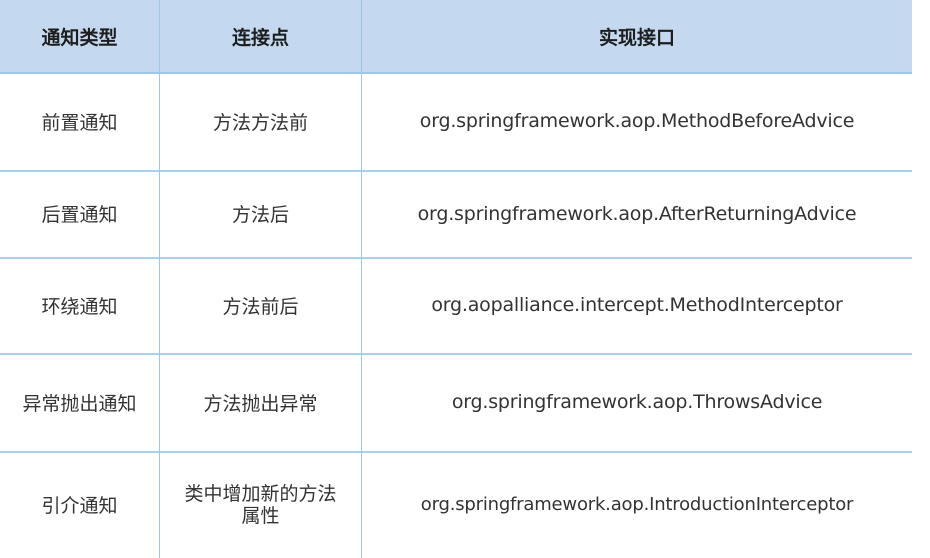 The image size is (930, 558). What do you see at coordinates (260, 36) in the screenshot?
I see `header-join-point: 连接点` at bounding box center [260, 36].